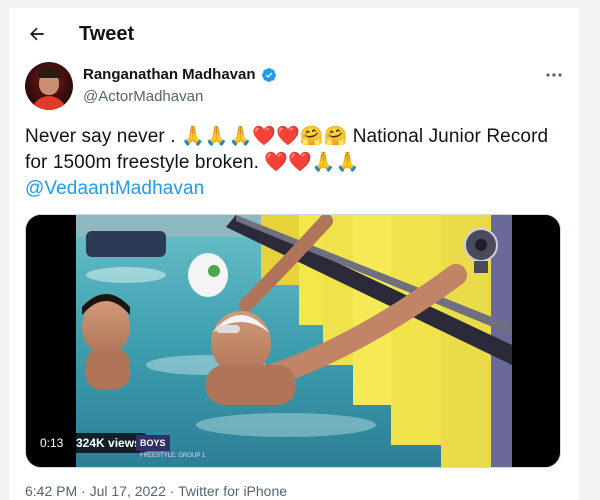 The height and width of the screenshot is (500, 600). Describe the element at coordinates (49, 86) in the screenshot. I see `avatar` at that location.